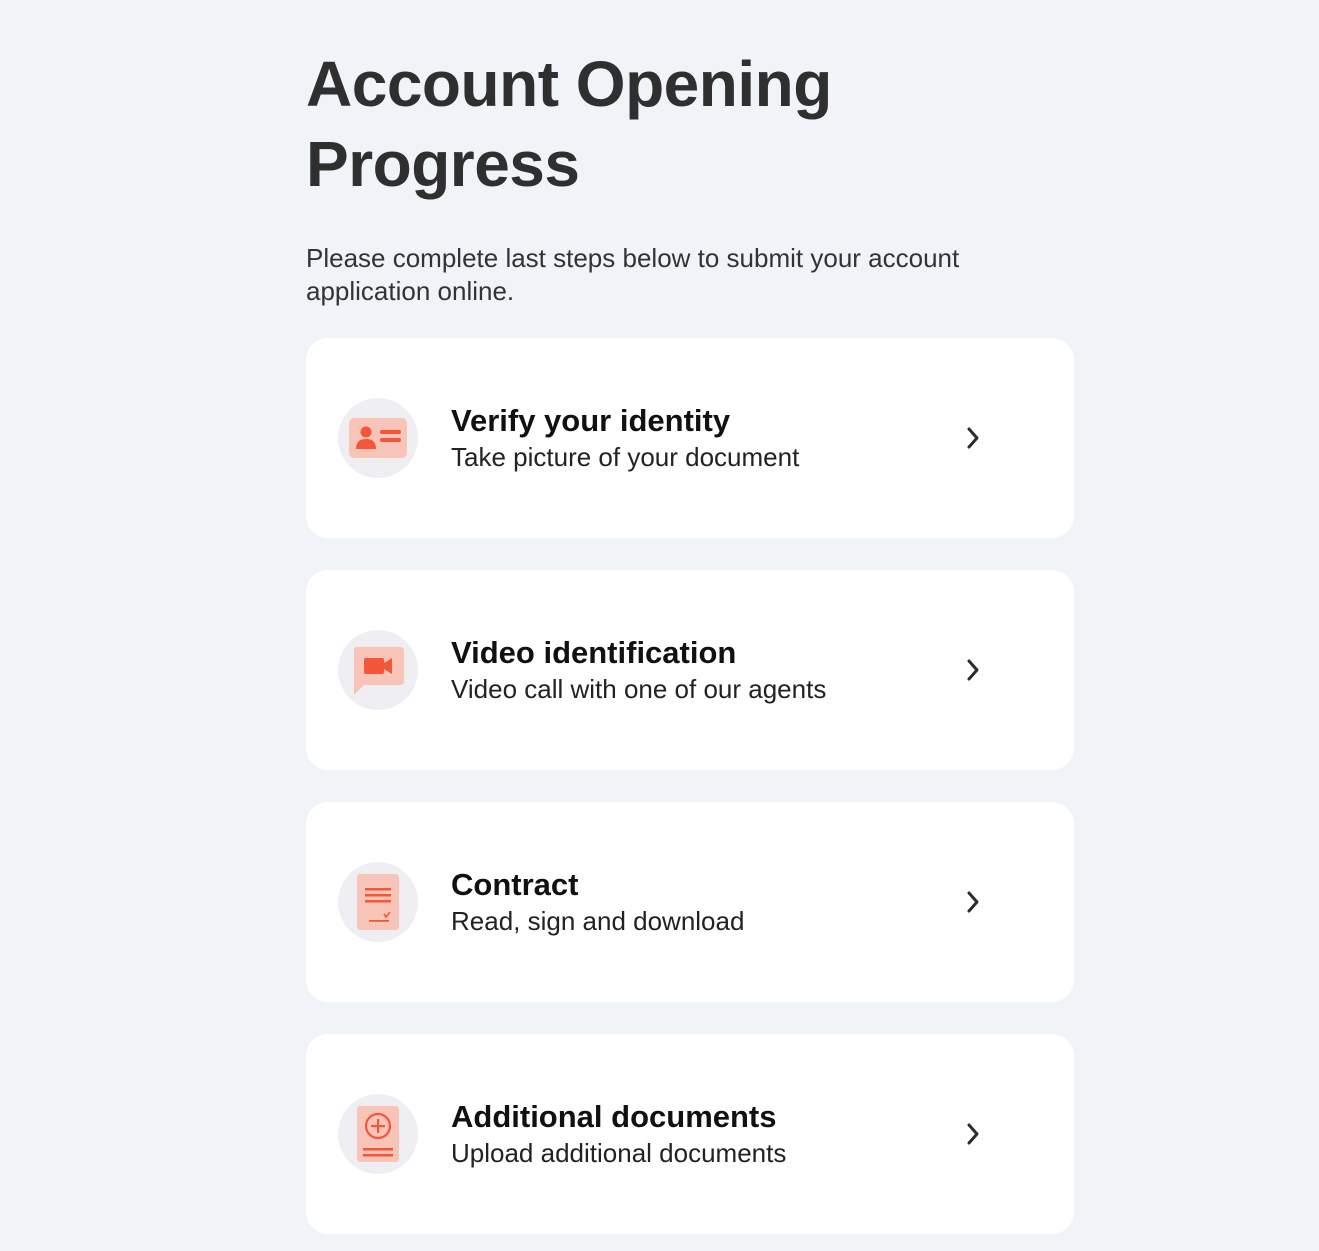 This screenshot has height=1251, width=1319. Describe the element at coordinates (625, 457) in the screenshot. I see `step-description: Take picture of your document` at that location.